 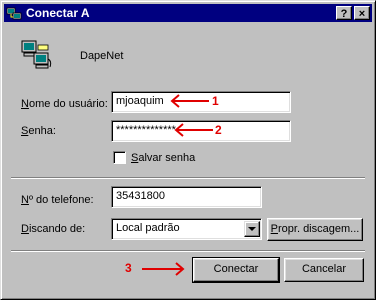 I want to click on password-value: **************, so click(x=146, y=130).